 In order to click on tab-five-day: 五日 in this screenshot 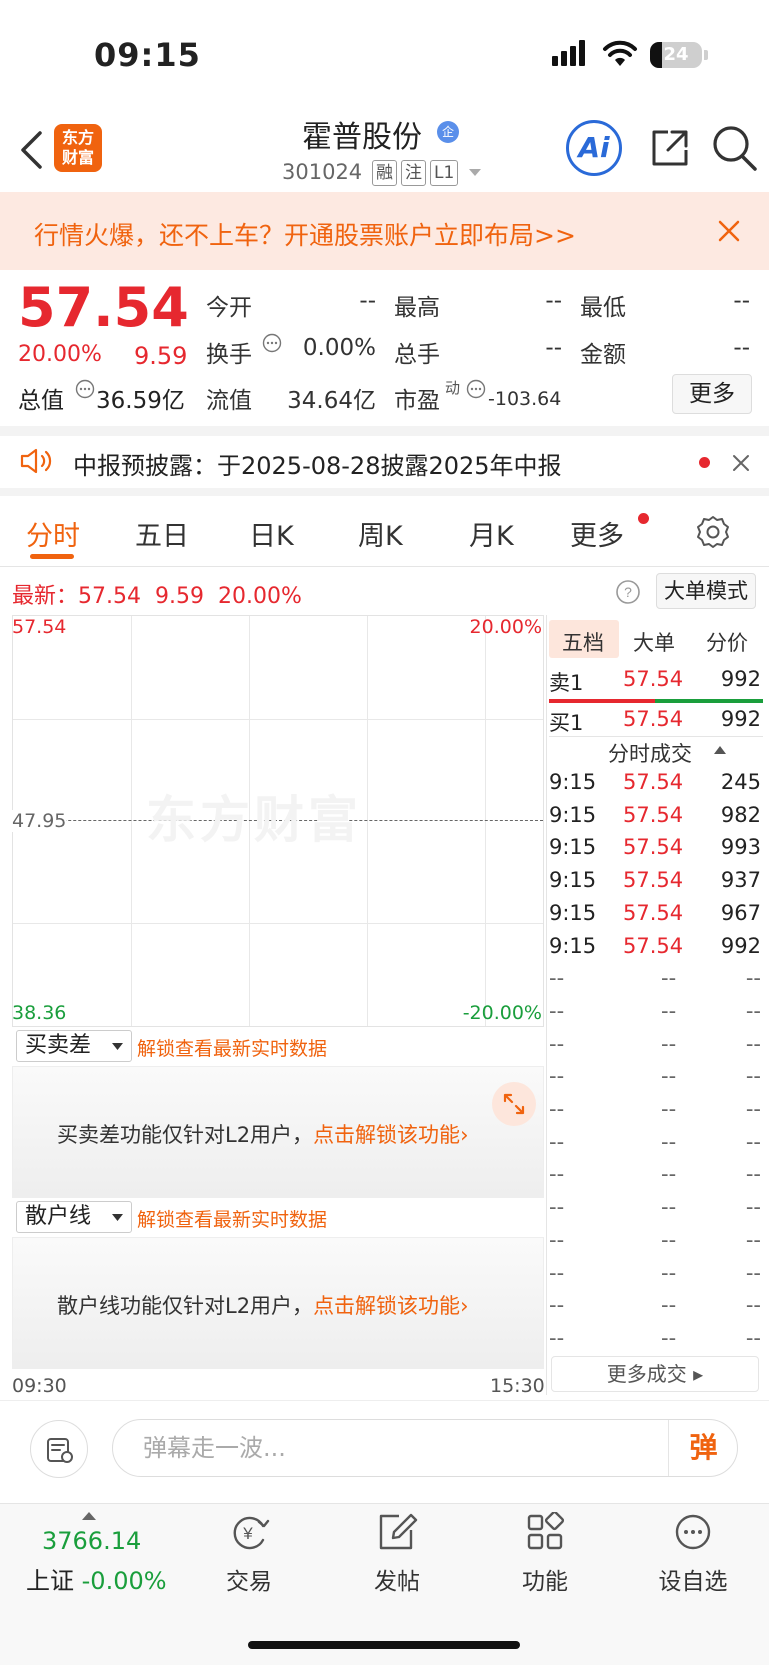, I will do `click(162, 533)`.